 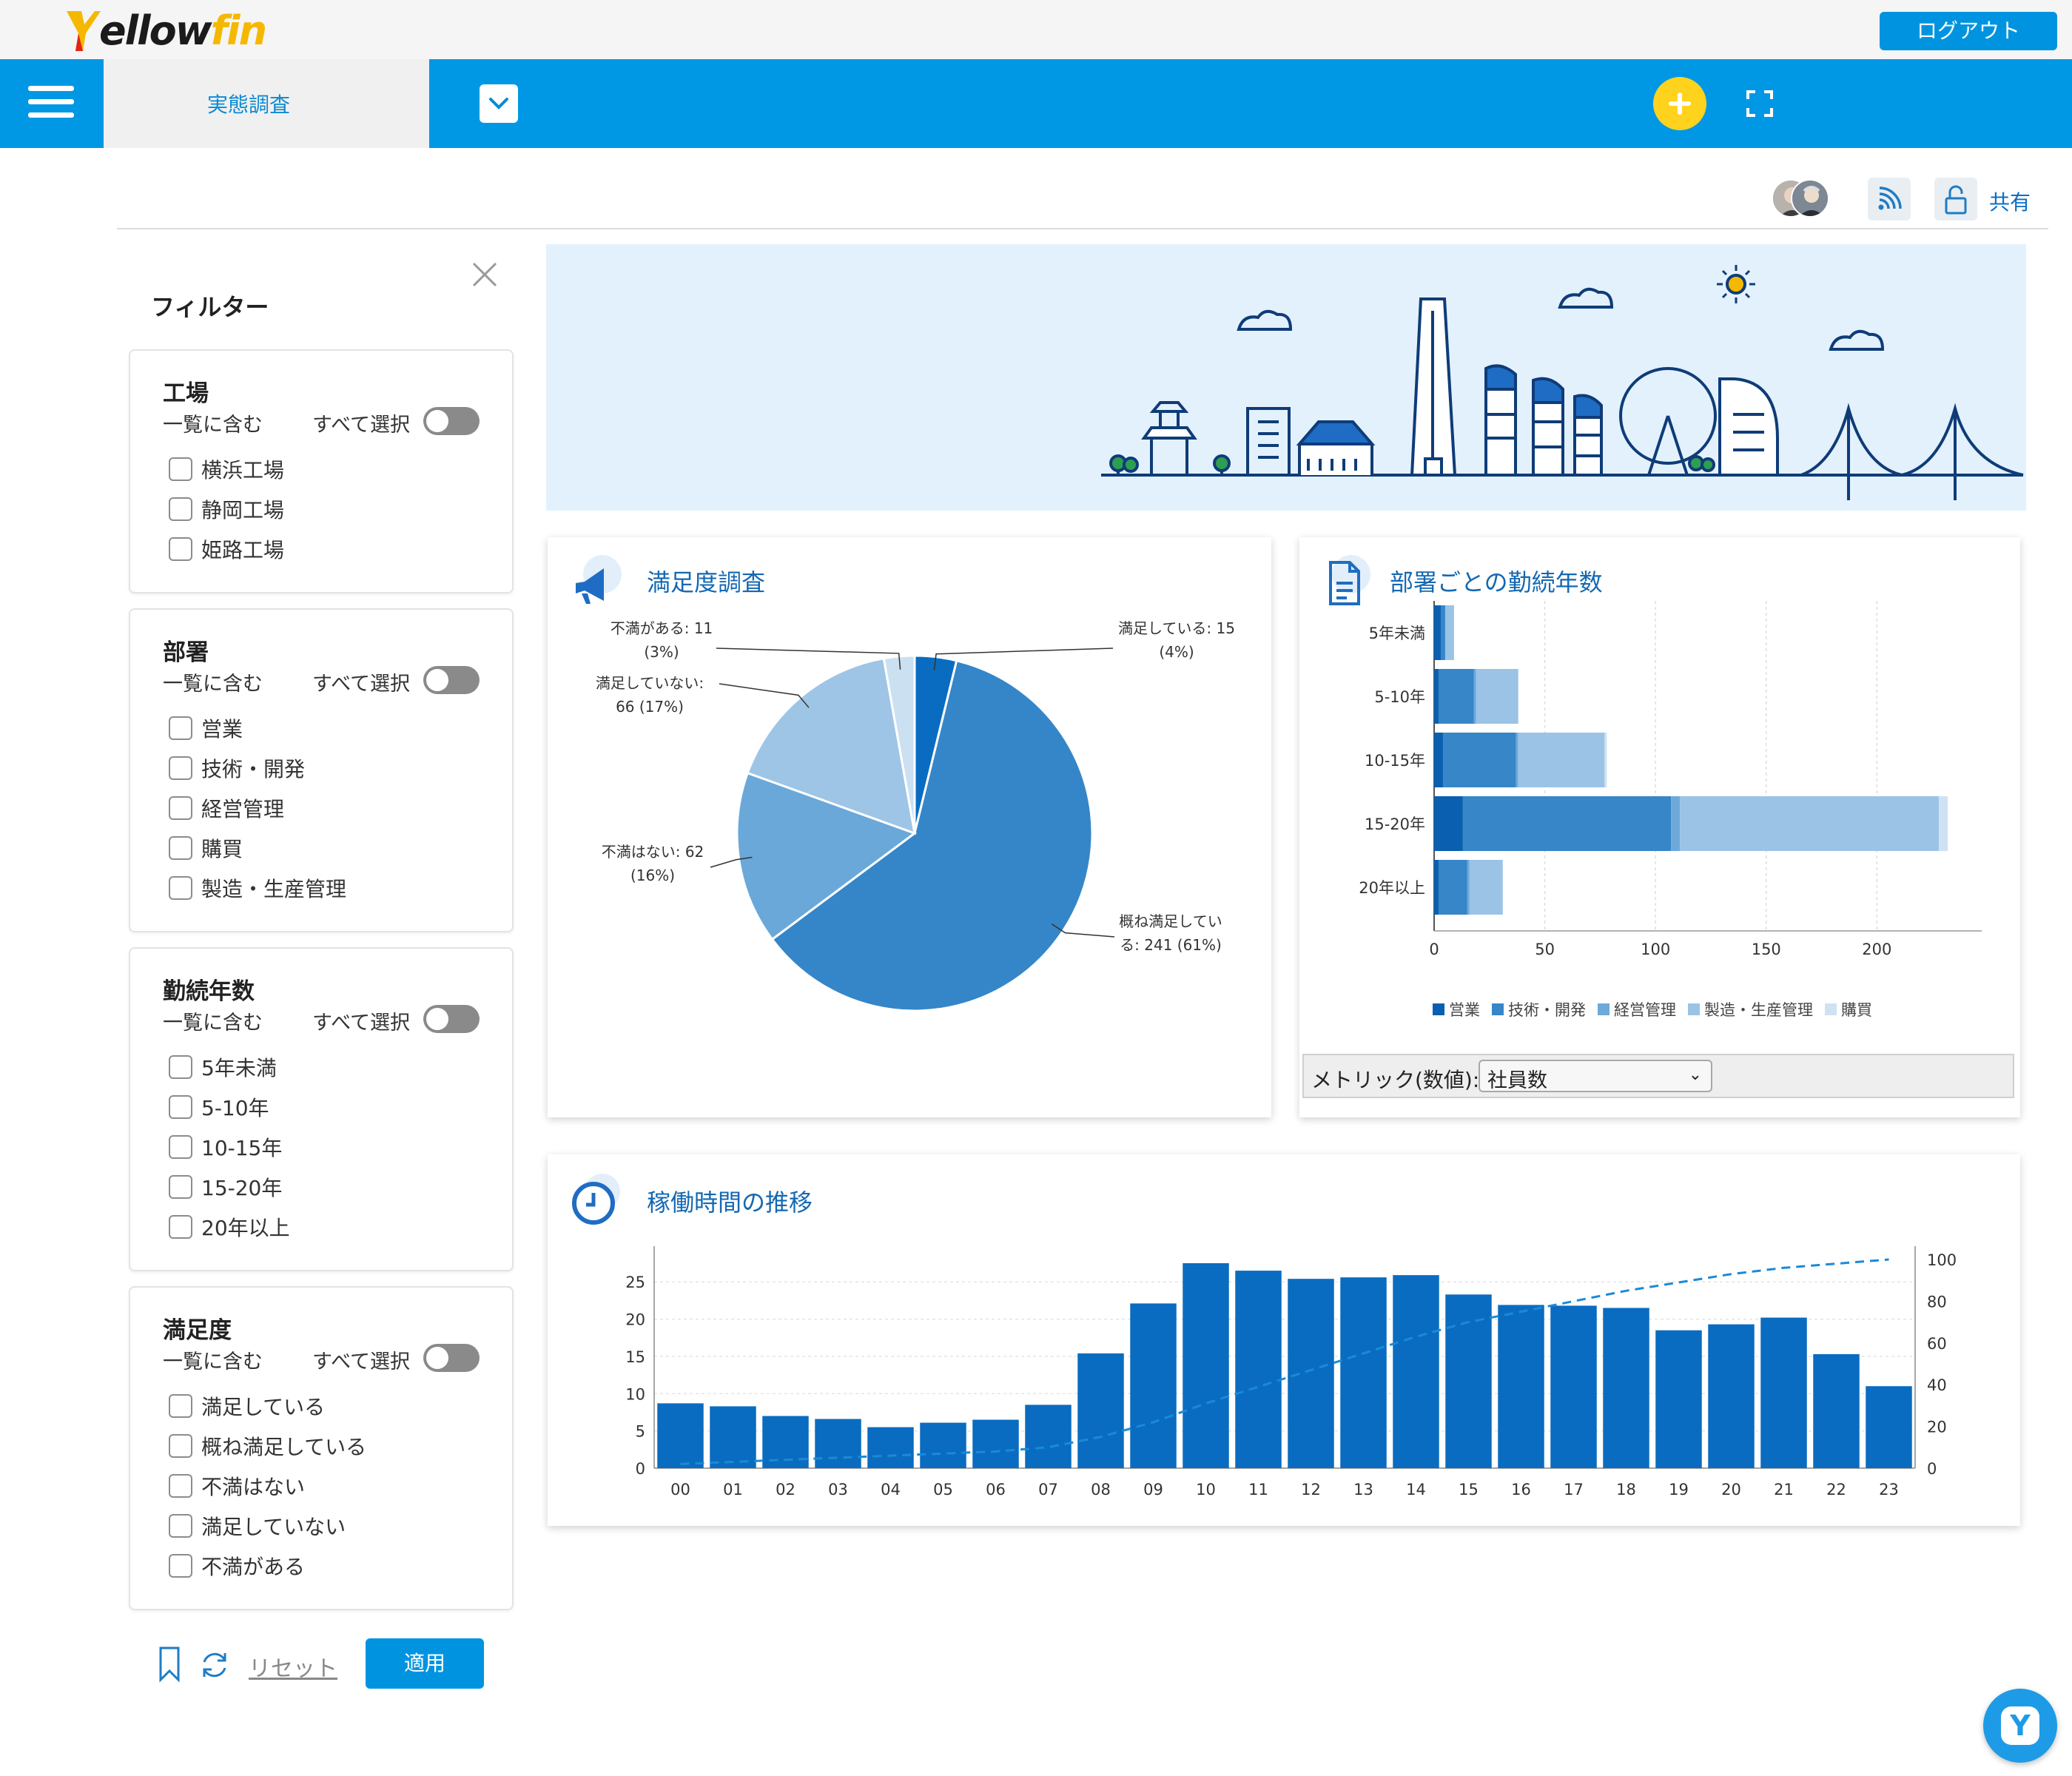 What do you see at coordinates (499, 103) in the screenshot?
I see `chevron-down-icon` at bounding box center [499, 103].